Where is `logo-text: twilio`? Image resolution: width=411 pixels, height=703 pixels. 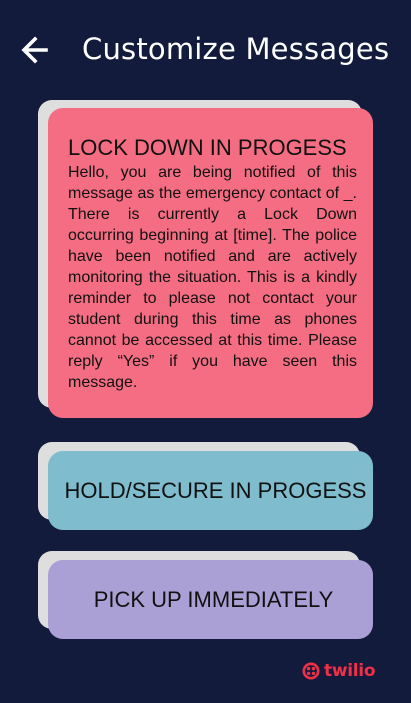 logo-text: twilio is located at coordinates (350, 671).